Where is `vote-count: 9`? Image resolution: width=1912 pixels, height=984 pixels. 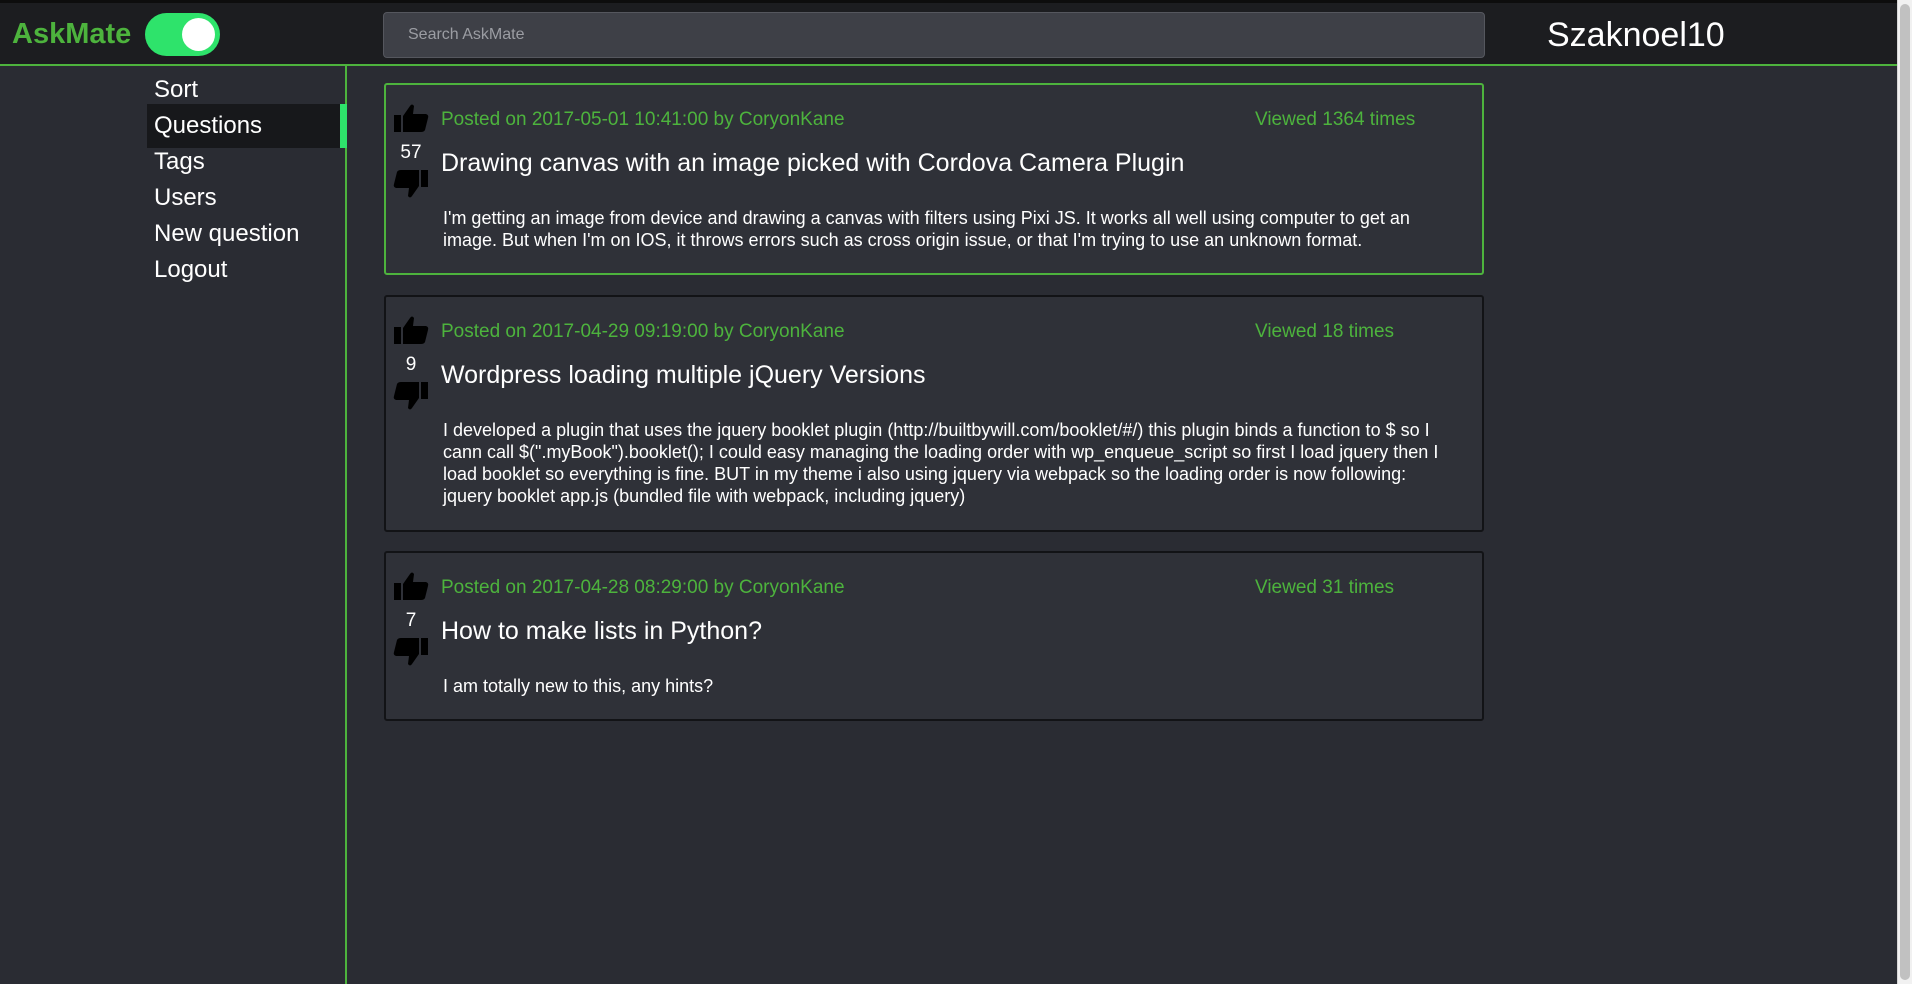
vote-count: 9 is located at coordinates (411, 364).